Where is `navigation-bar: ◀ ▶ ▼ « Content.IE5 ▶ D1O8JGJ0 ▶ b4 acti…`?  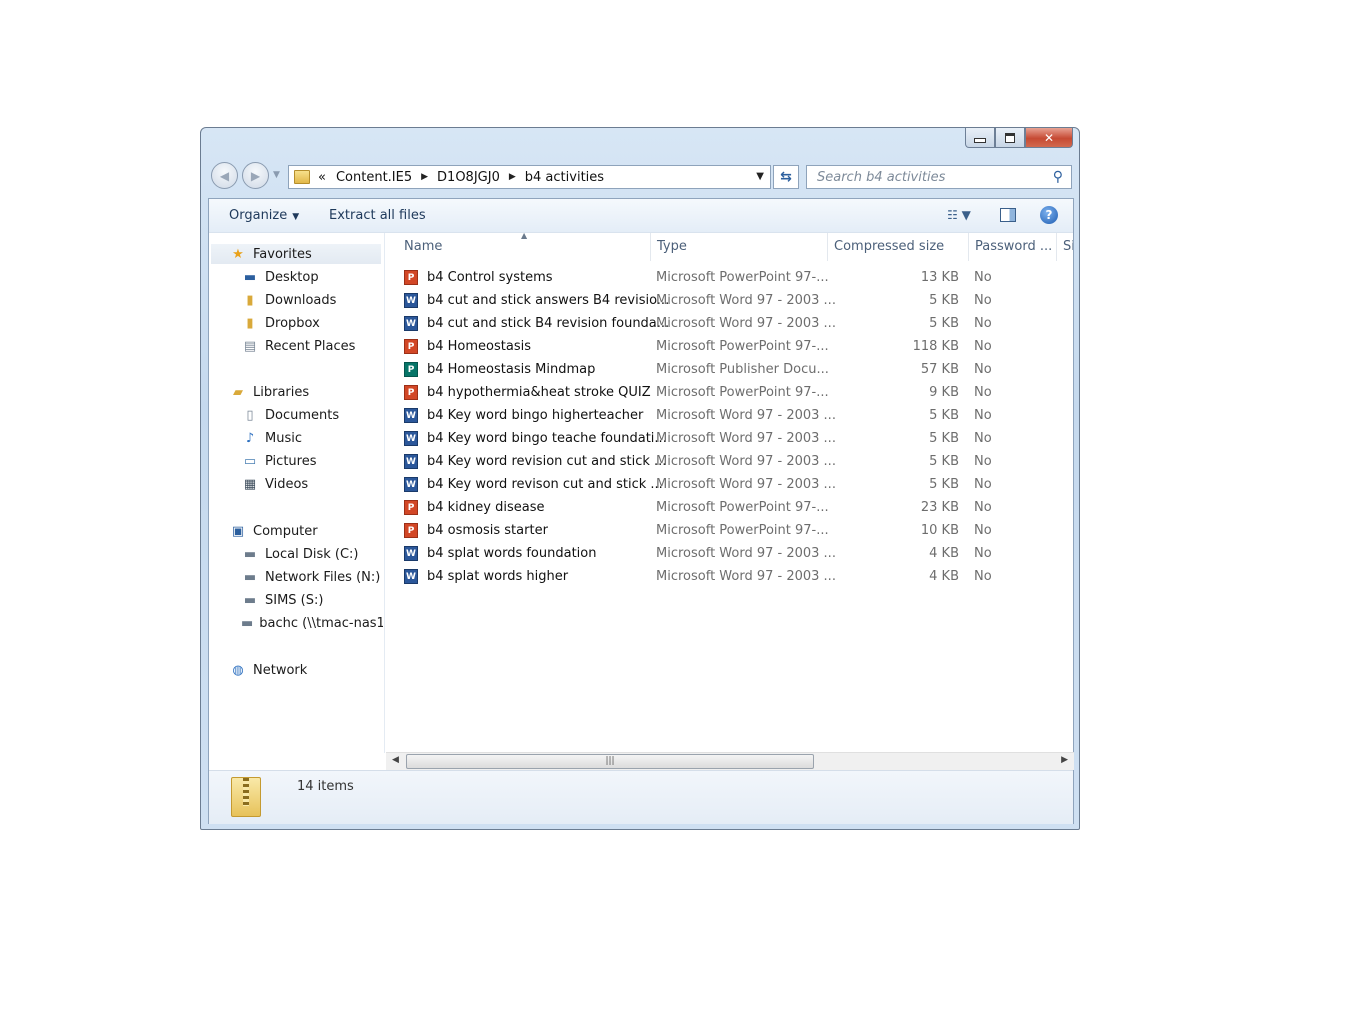
navigation-bar: ◀ ▶ ▼ « Content.IE5 ▶ D1O8JGJ0 ▶ b4 acti… is located at coordinates (642, 176).